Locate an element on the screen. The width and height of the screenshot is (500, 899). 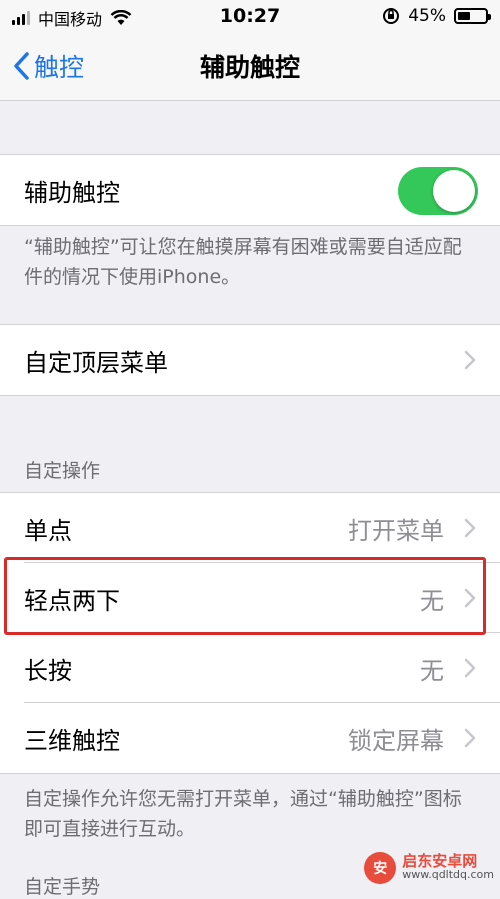
top-menu-row: 自定顶层菜单 is located at coordinates (250, 360).